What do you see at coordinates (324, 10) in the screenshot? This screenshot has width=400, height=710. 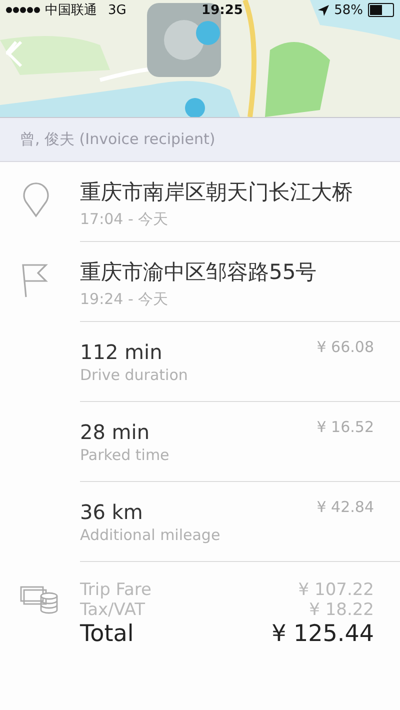 I see `location-arrow-icon` at bounding box center [324, 10].